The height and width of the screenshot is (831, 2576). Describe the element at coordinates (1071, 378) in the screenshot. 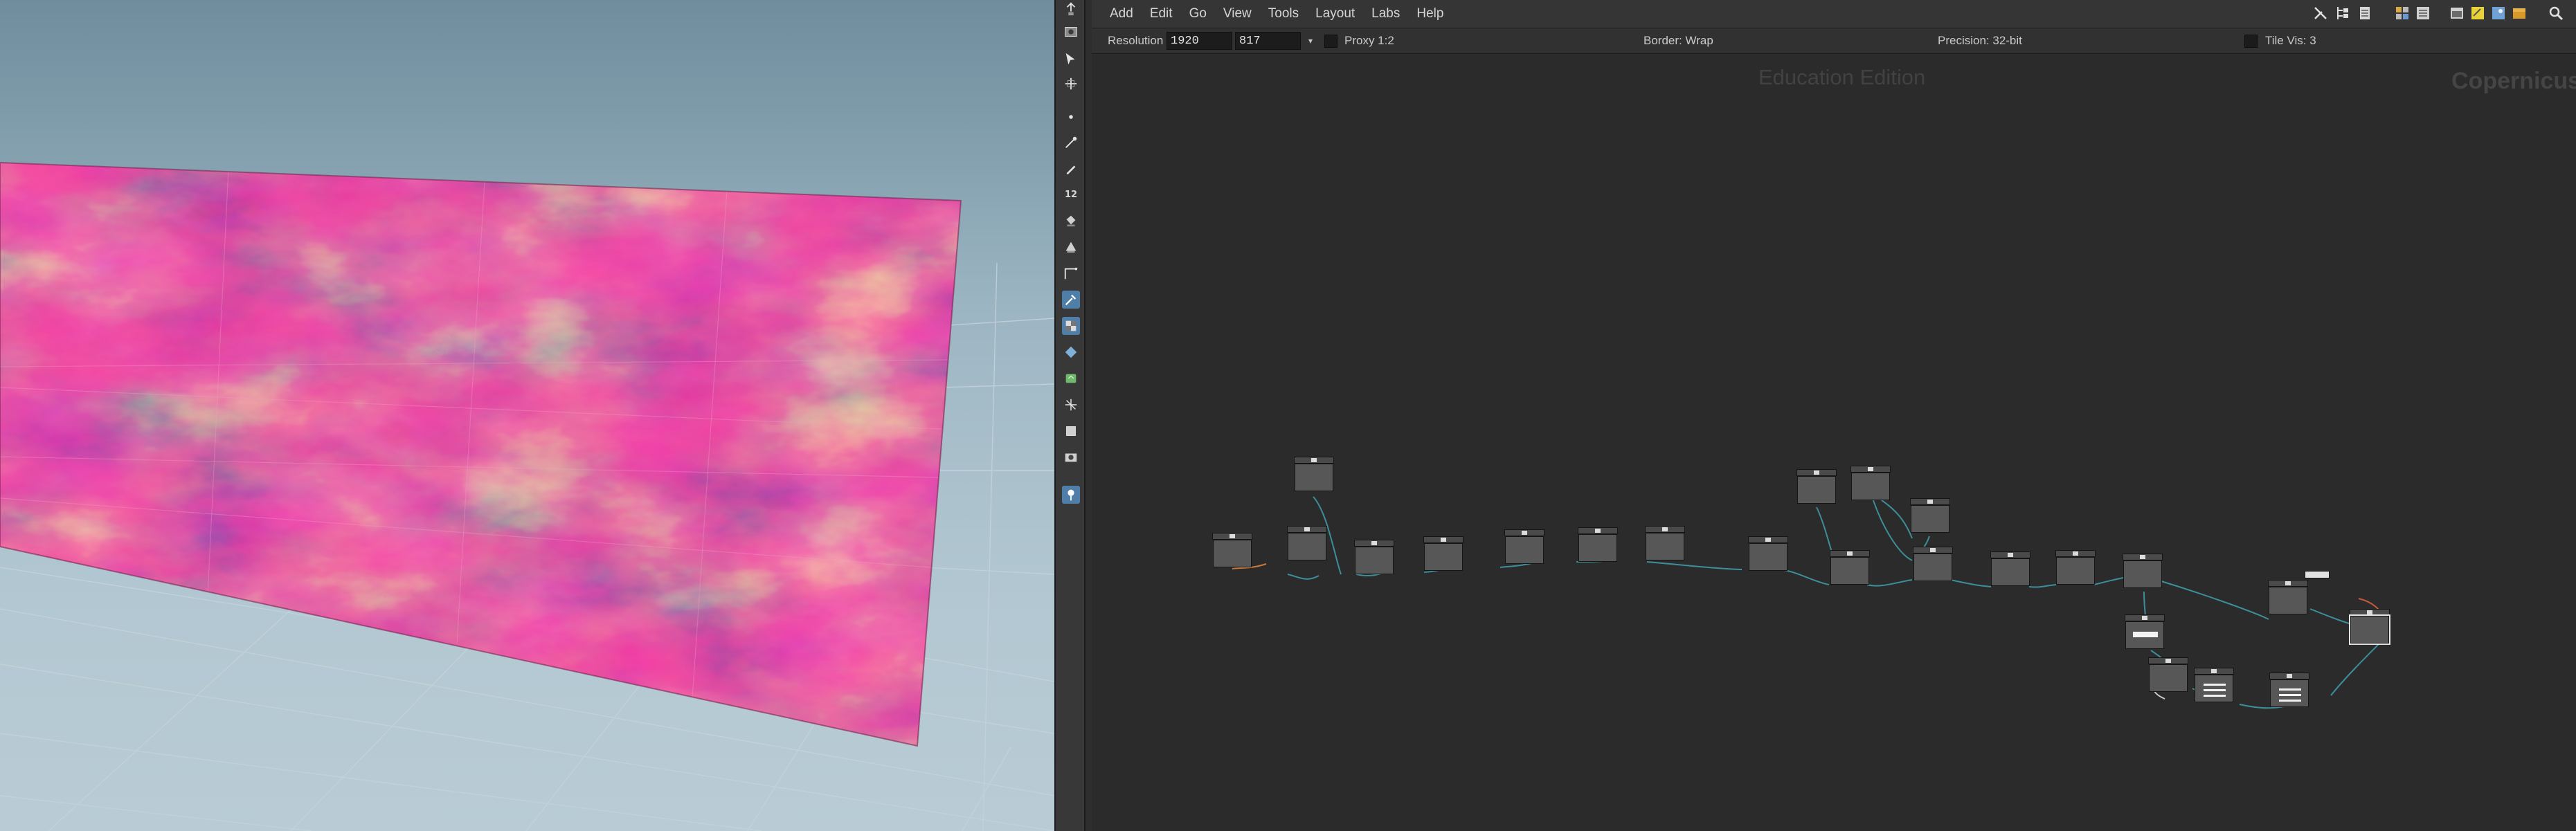

I see `globe-icon` at that location.